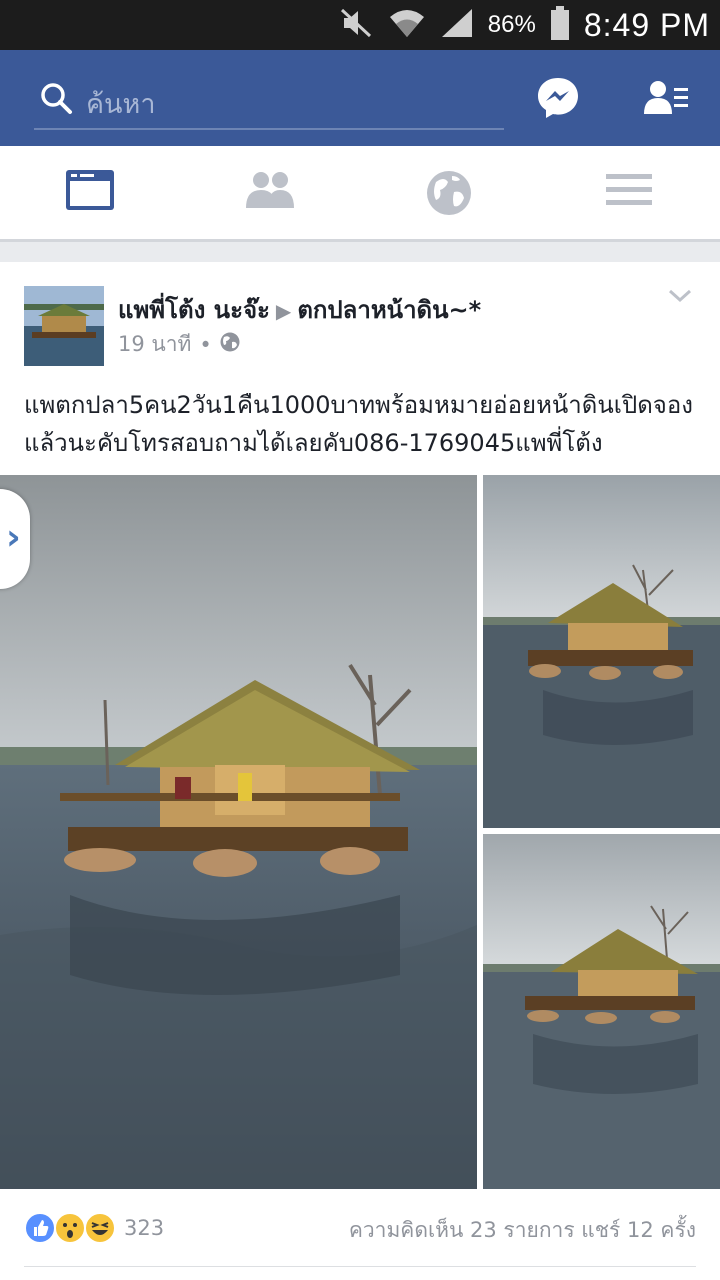  I want to click on reaction-count: 323, so click(144, 1228).